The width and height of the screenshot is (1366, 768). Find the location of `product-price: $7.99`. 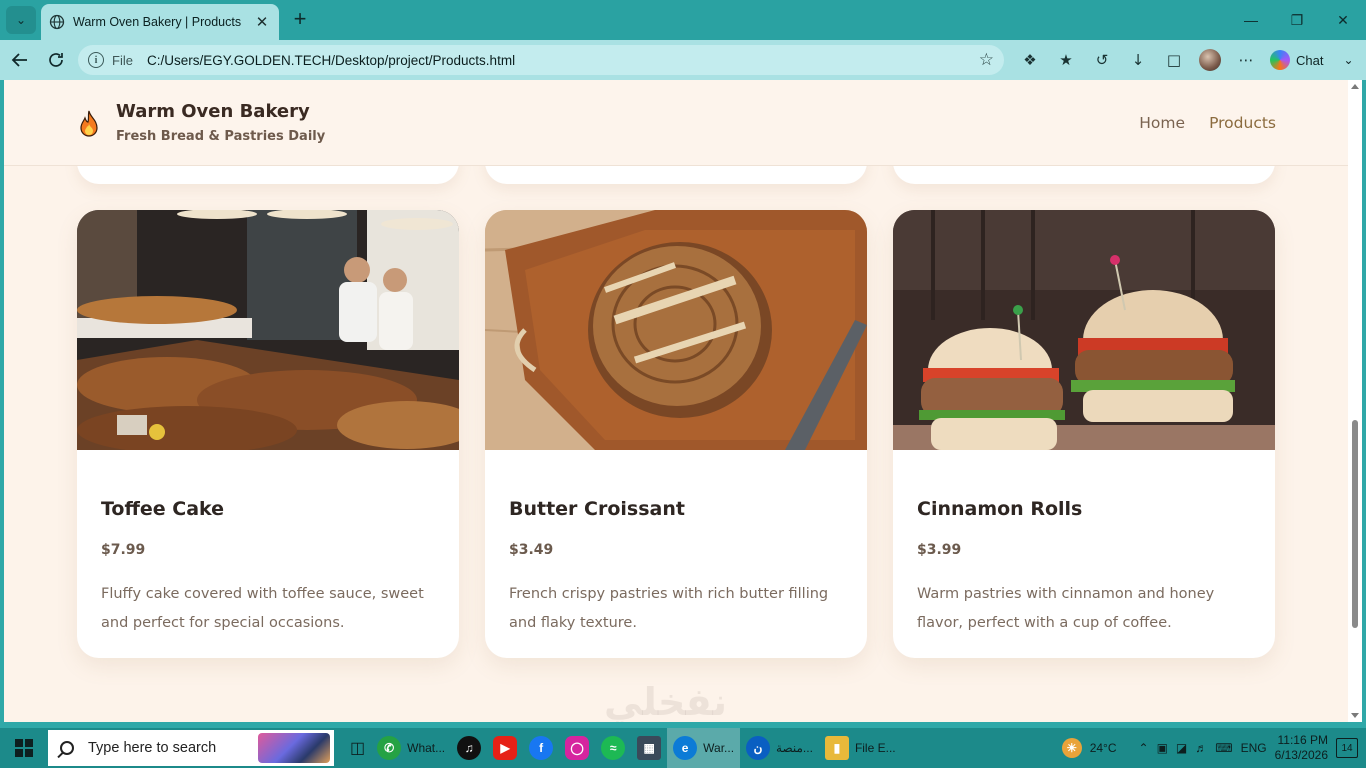

product-price: $7.99 is located at coordinates (123, 550).